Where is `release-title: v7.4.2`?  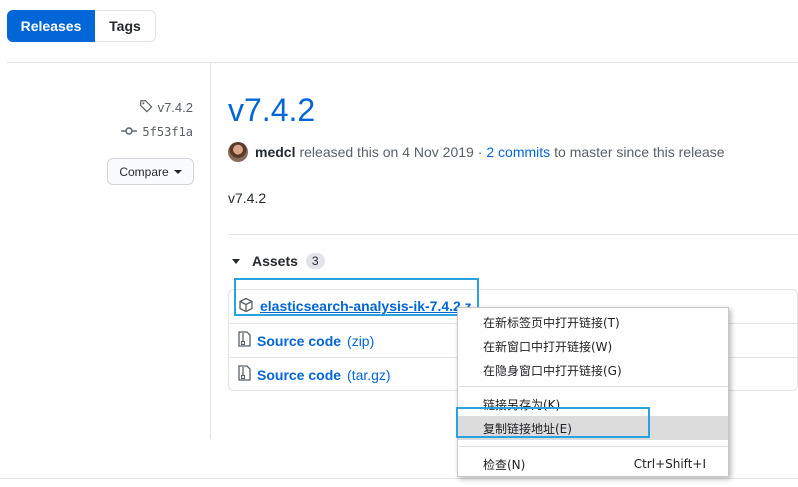 release-title: v7.4.2 is located at coordinates (271, 110).